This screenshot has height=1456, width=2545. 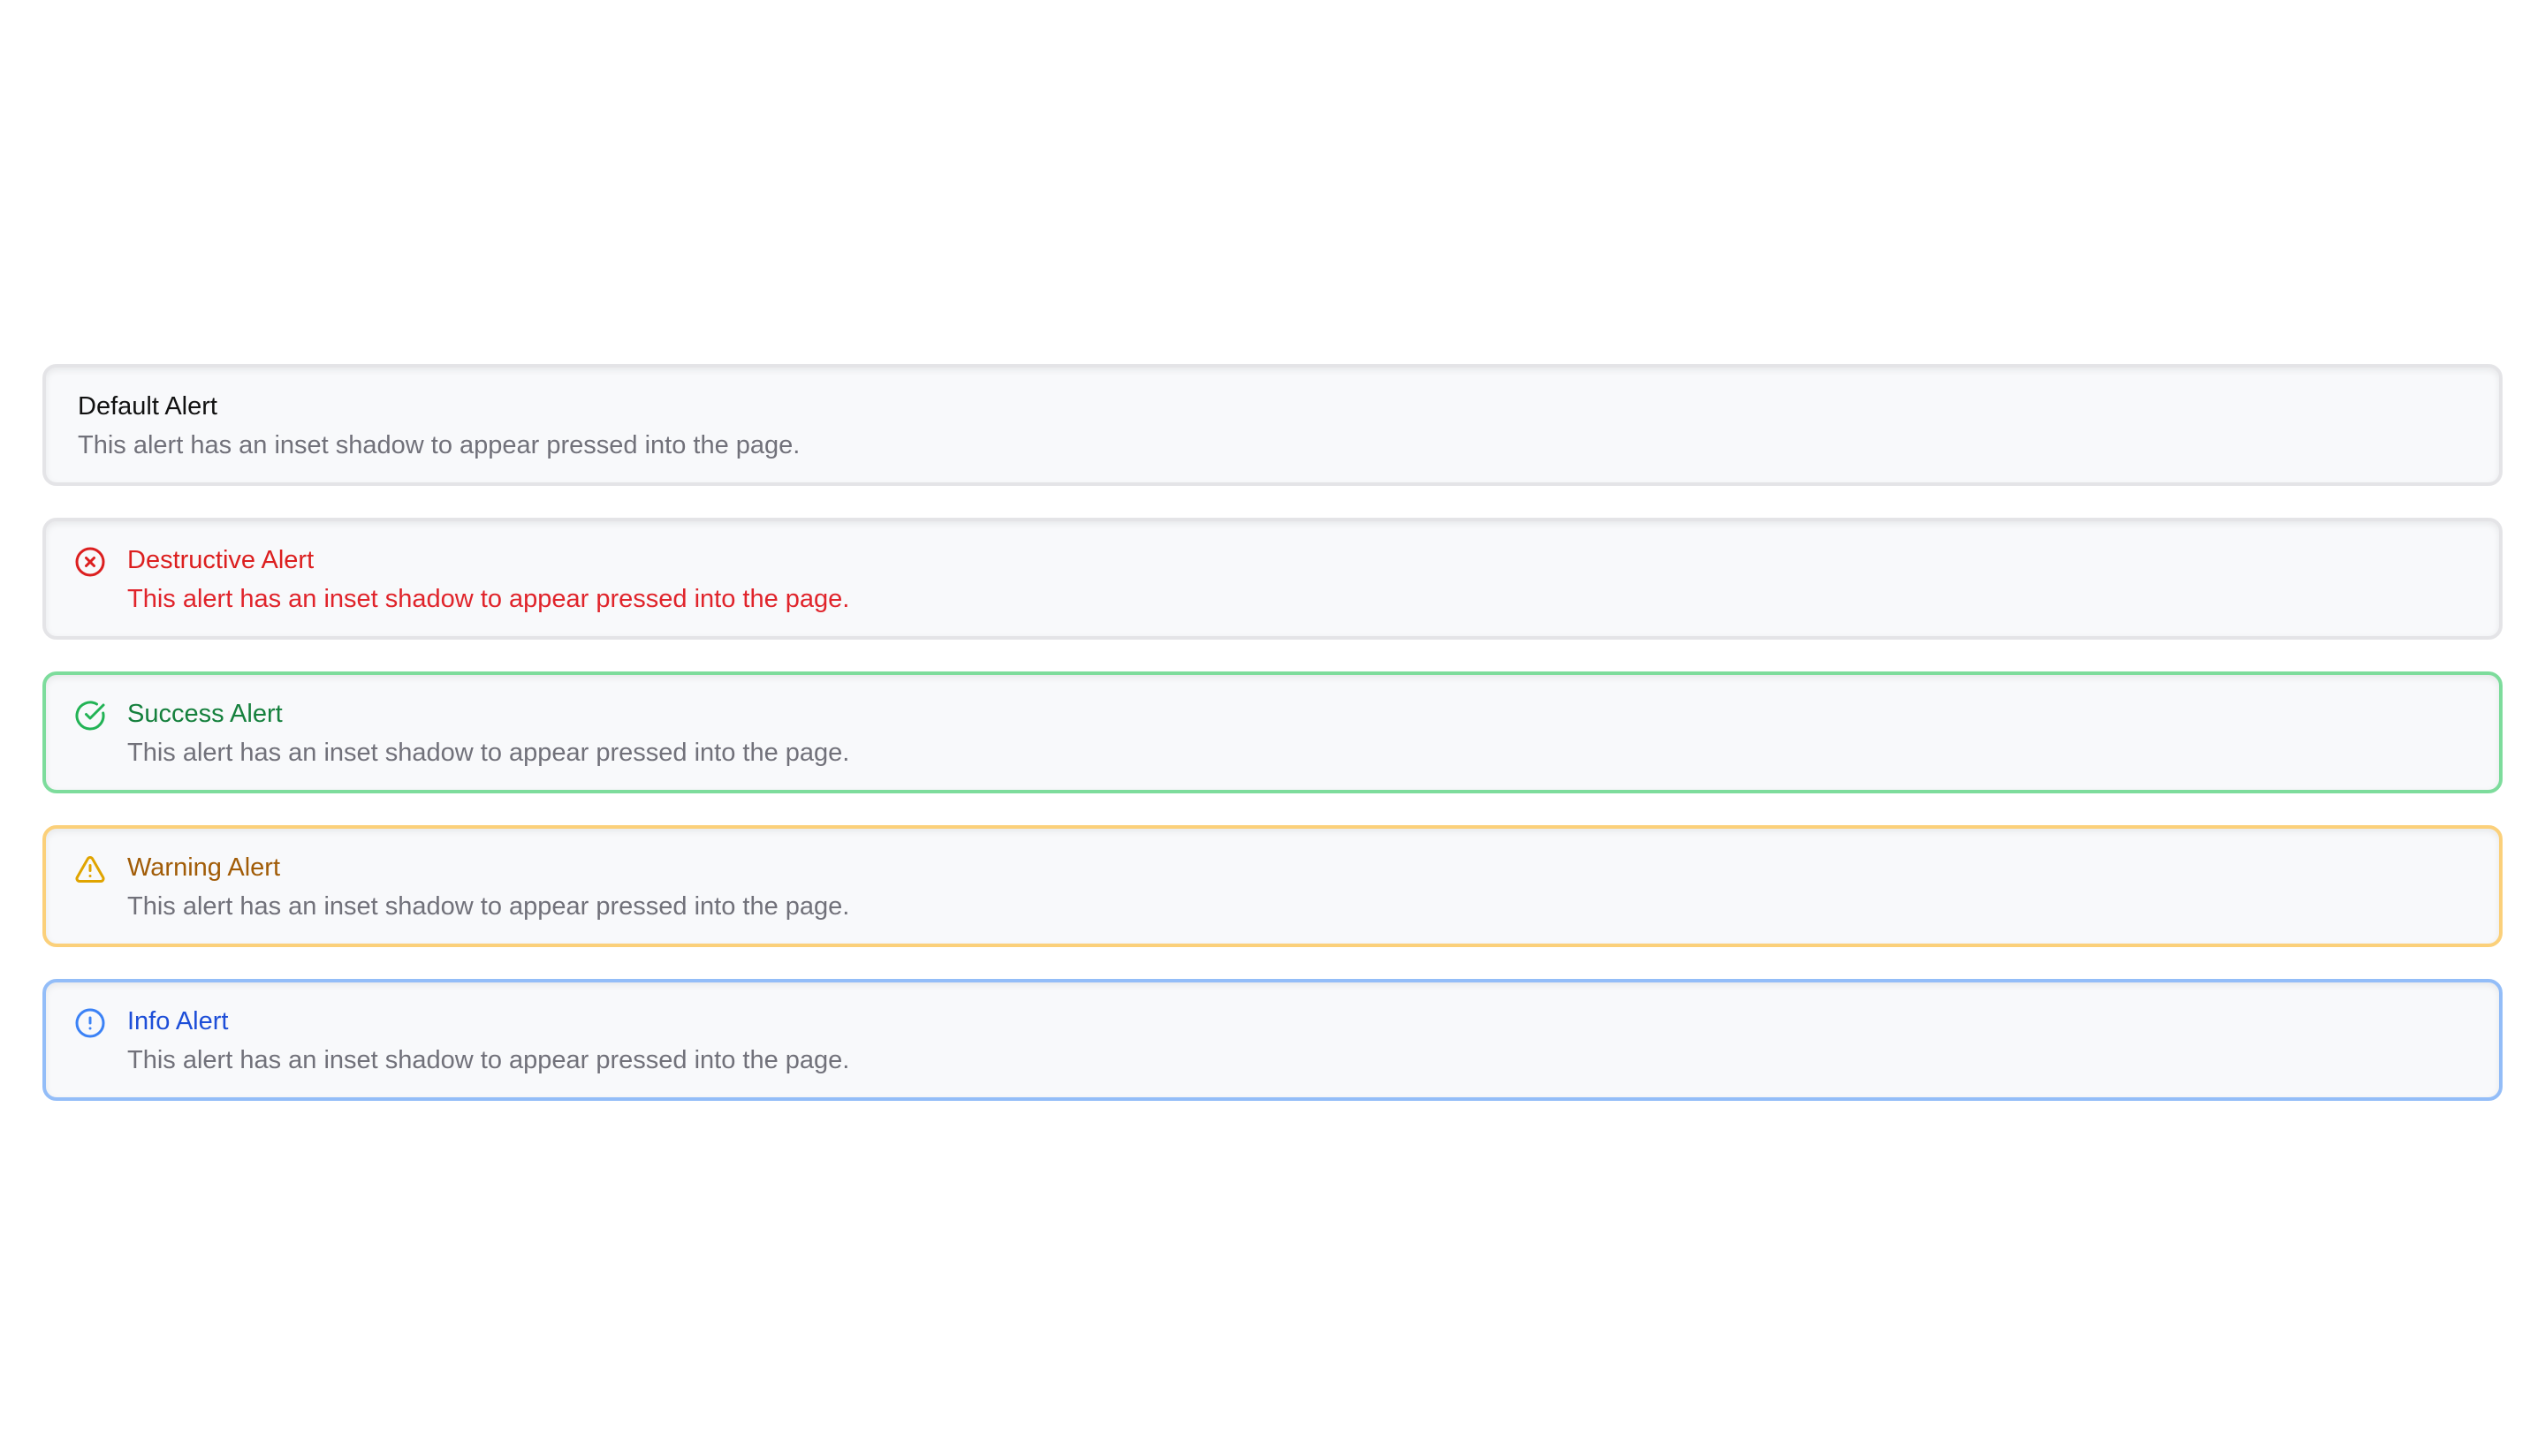 I want to click on alert-title: Default Alert, so click(x=147, y=407).